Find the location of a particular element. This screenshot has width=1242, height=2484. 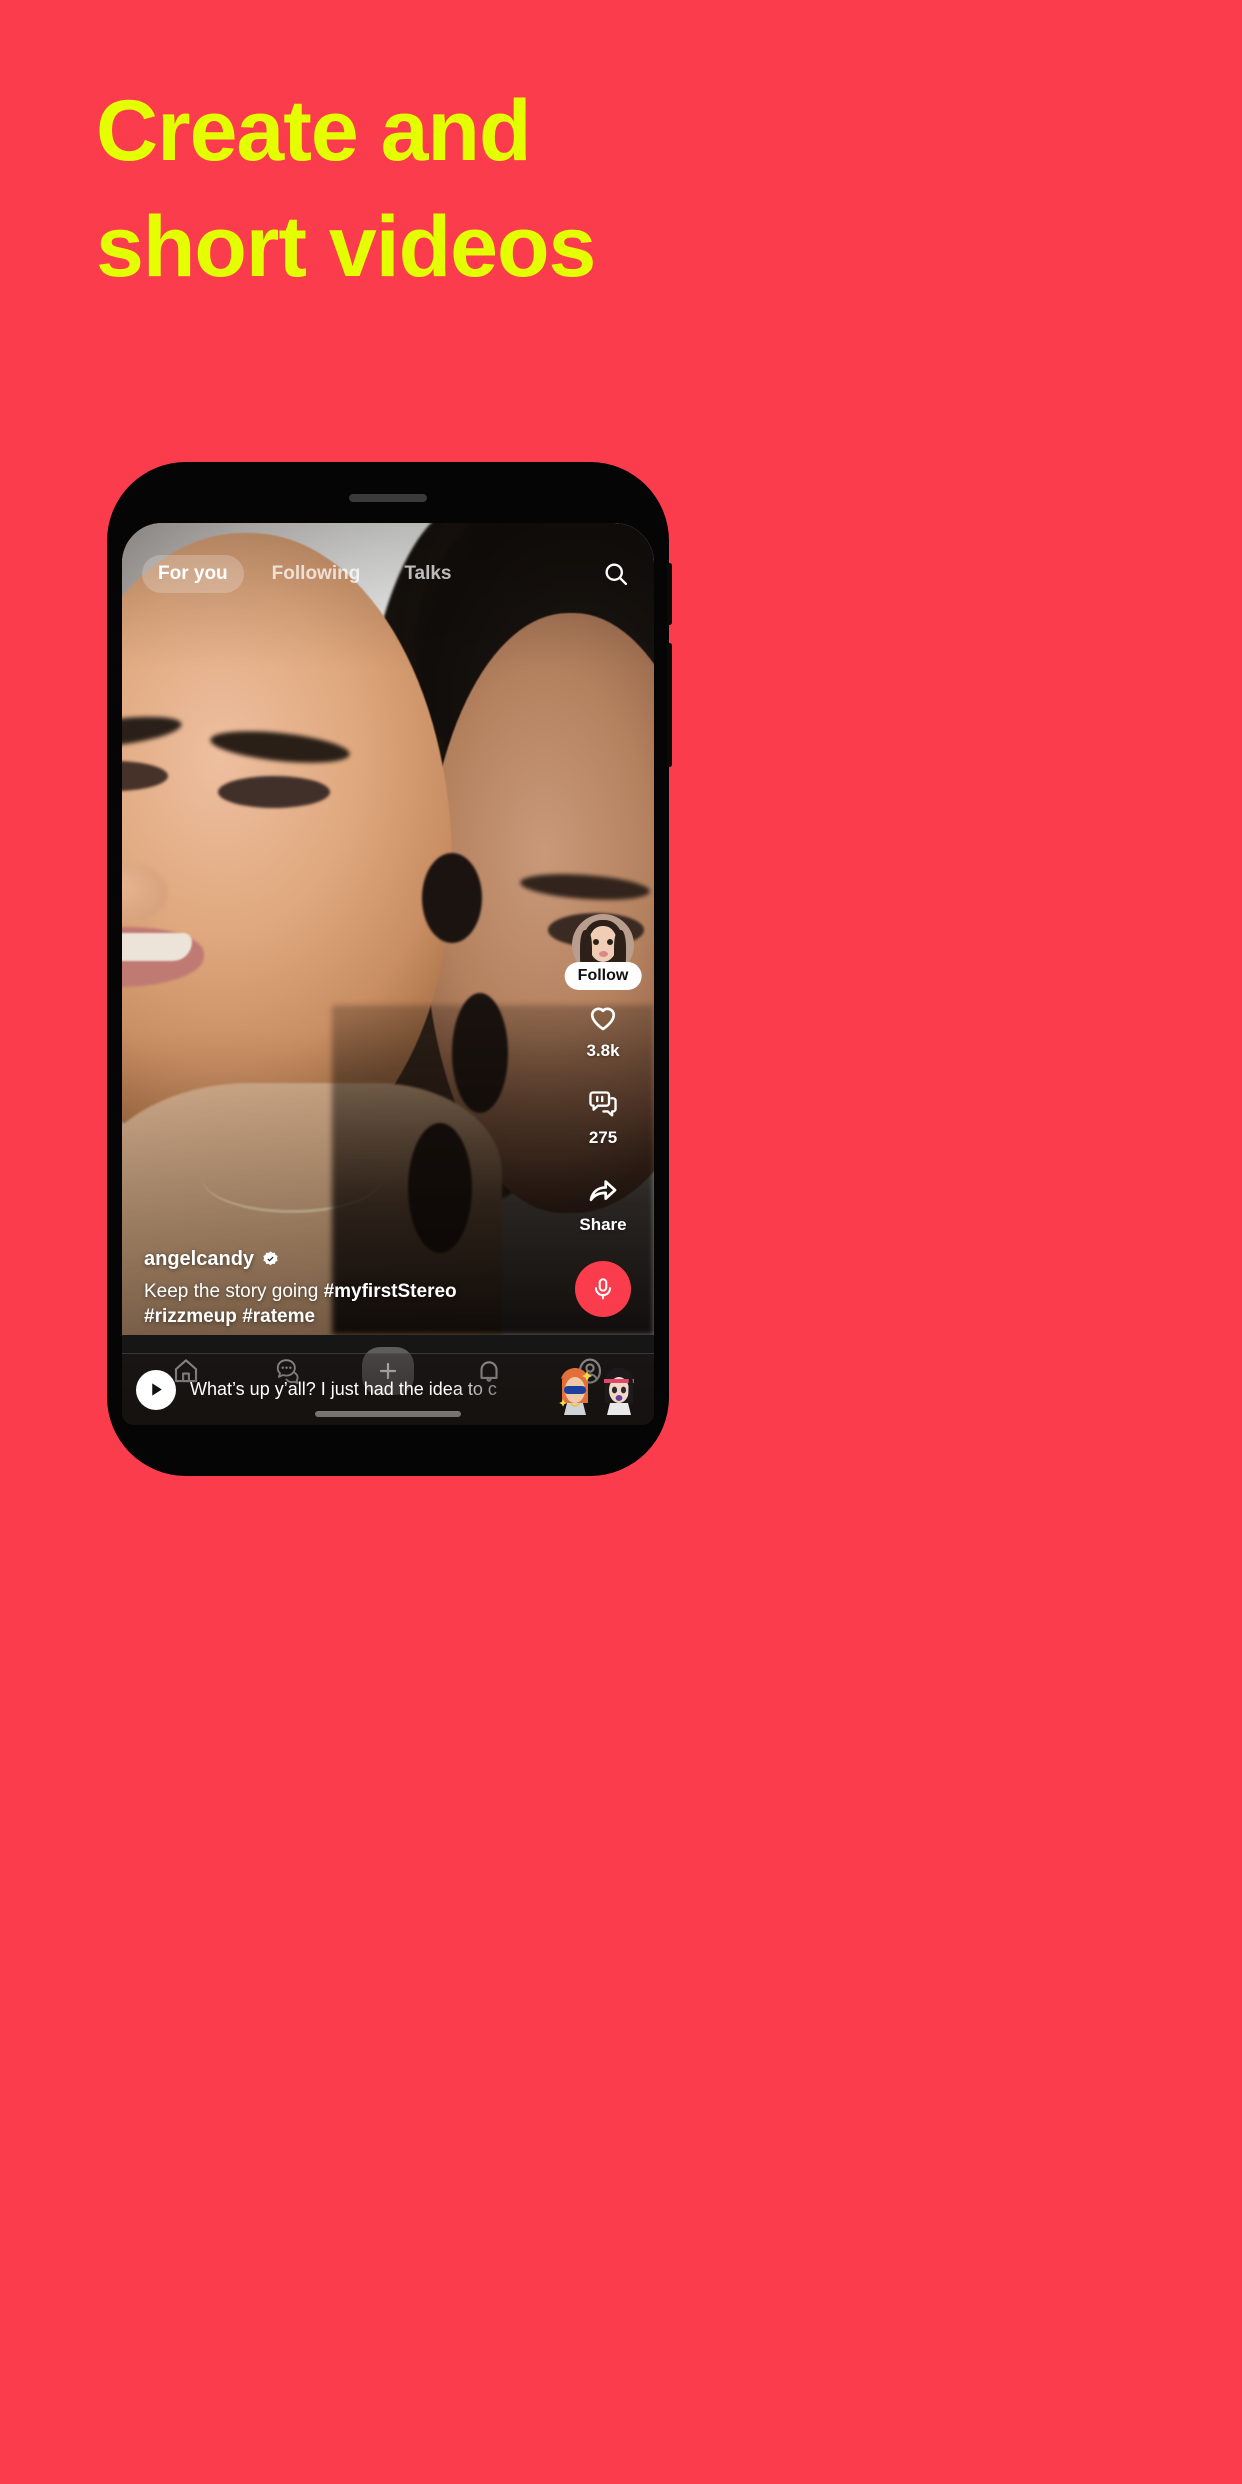

like-count: 3.8k is located at coordinates (603, 1050).